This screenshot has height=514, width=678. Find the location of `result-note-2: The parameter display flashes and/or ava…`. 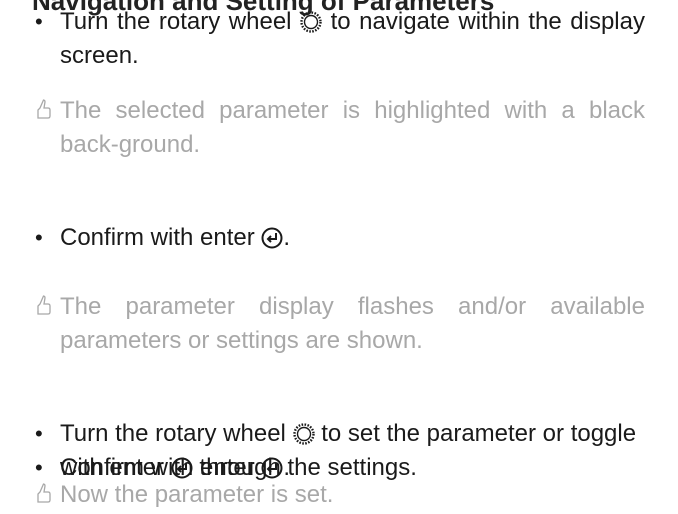

result-note-2: The parameter display flashes and/or ava… is located at coordinates (340, 324).